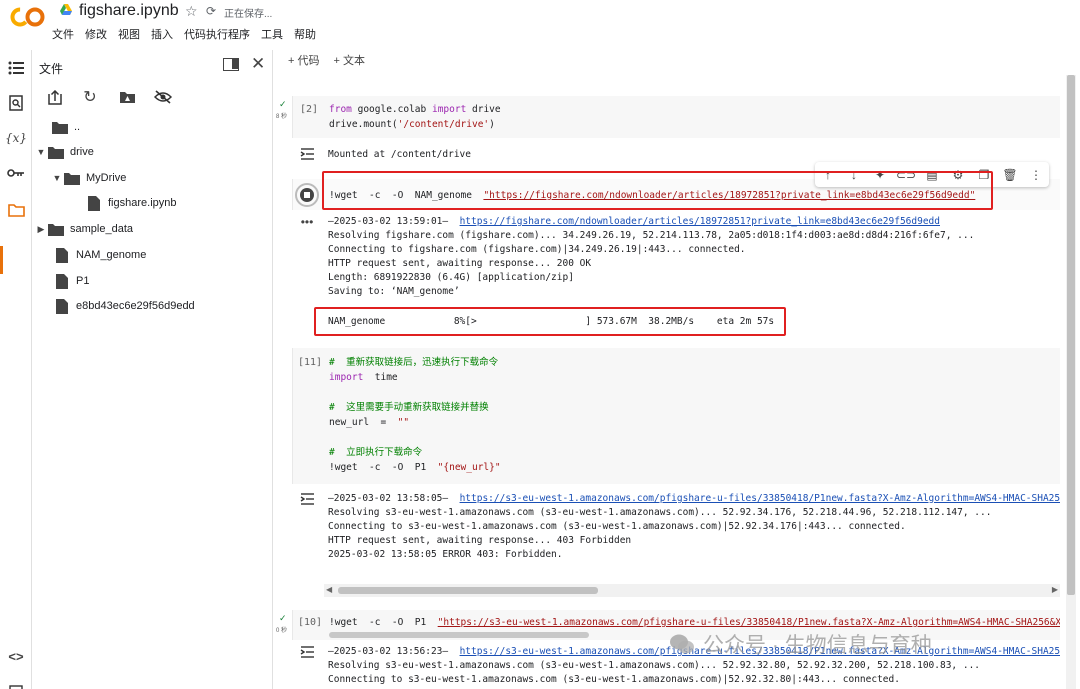 The width and height of the screenshot is (1080, 689). What do you see at coordinates (66, 9) in the screenshot?
I see `drive-icon` at bounding box center [66, 9].